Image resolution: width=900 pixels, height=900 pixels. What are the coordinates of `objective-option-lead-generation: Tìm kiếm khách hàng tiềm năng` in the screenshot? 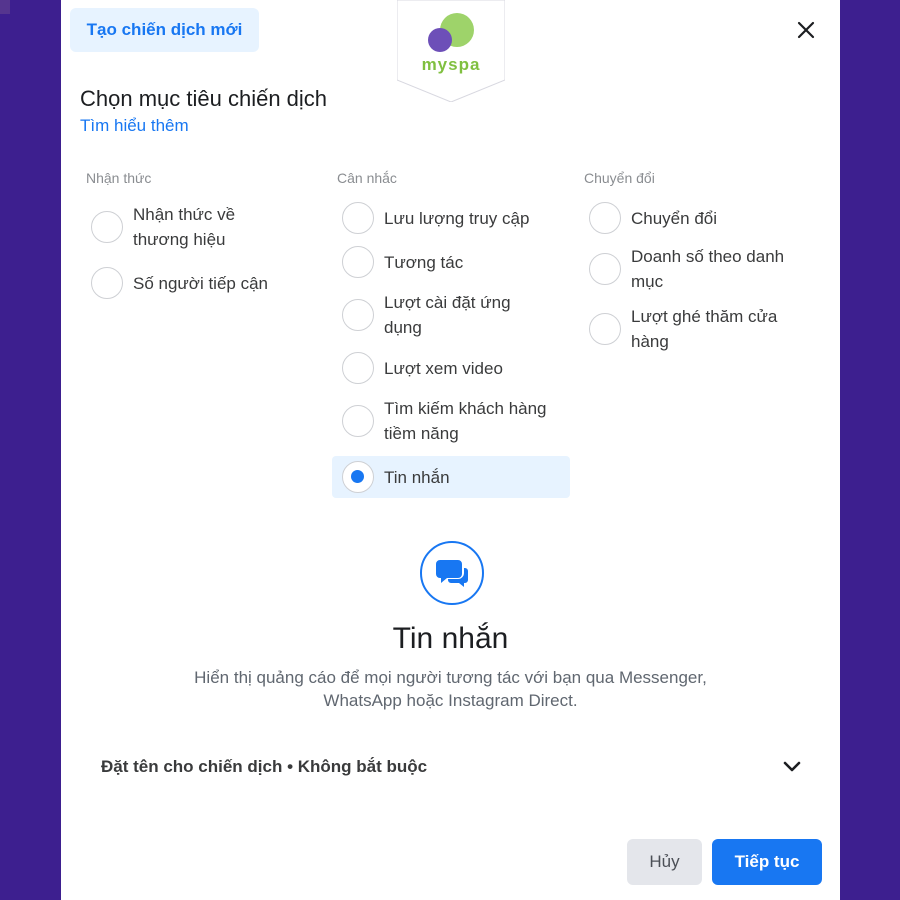 It's located at (451, 421).